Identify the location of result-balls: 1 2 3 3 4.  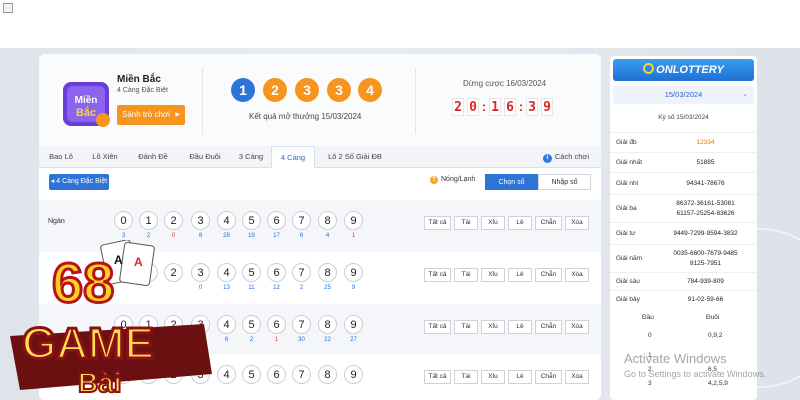
(306, 92).